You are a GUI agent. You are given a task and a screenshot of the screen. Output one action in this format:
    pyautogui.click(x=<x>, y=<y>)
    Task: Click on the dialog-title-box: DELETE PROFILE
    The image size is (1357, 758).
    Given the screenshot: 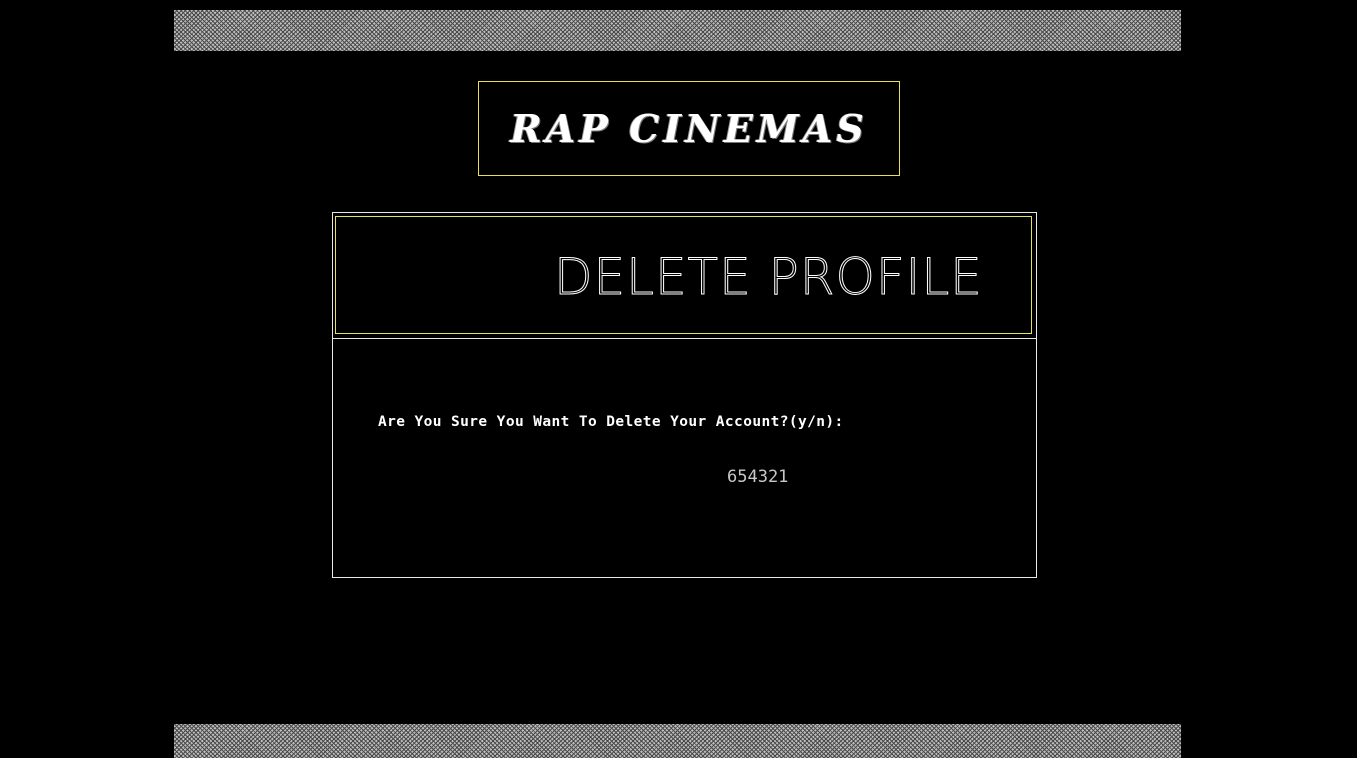 What is the action you would take?
    pyautogui.click(x=683, y=275)
    